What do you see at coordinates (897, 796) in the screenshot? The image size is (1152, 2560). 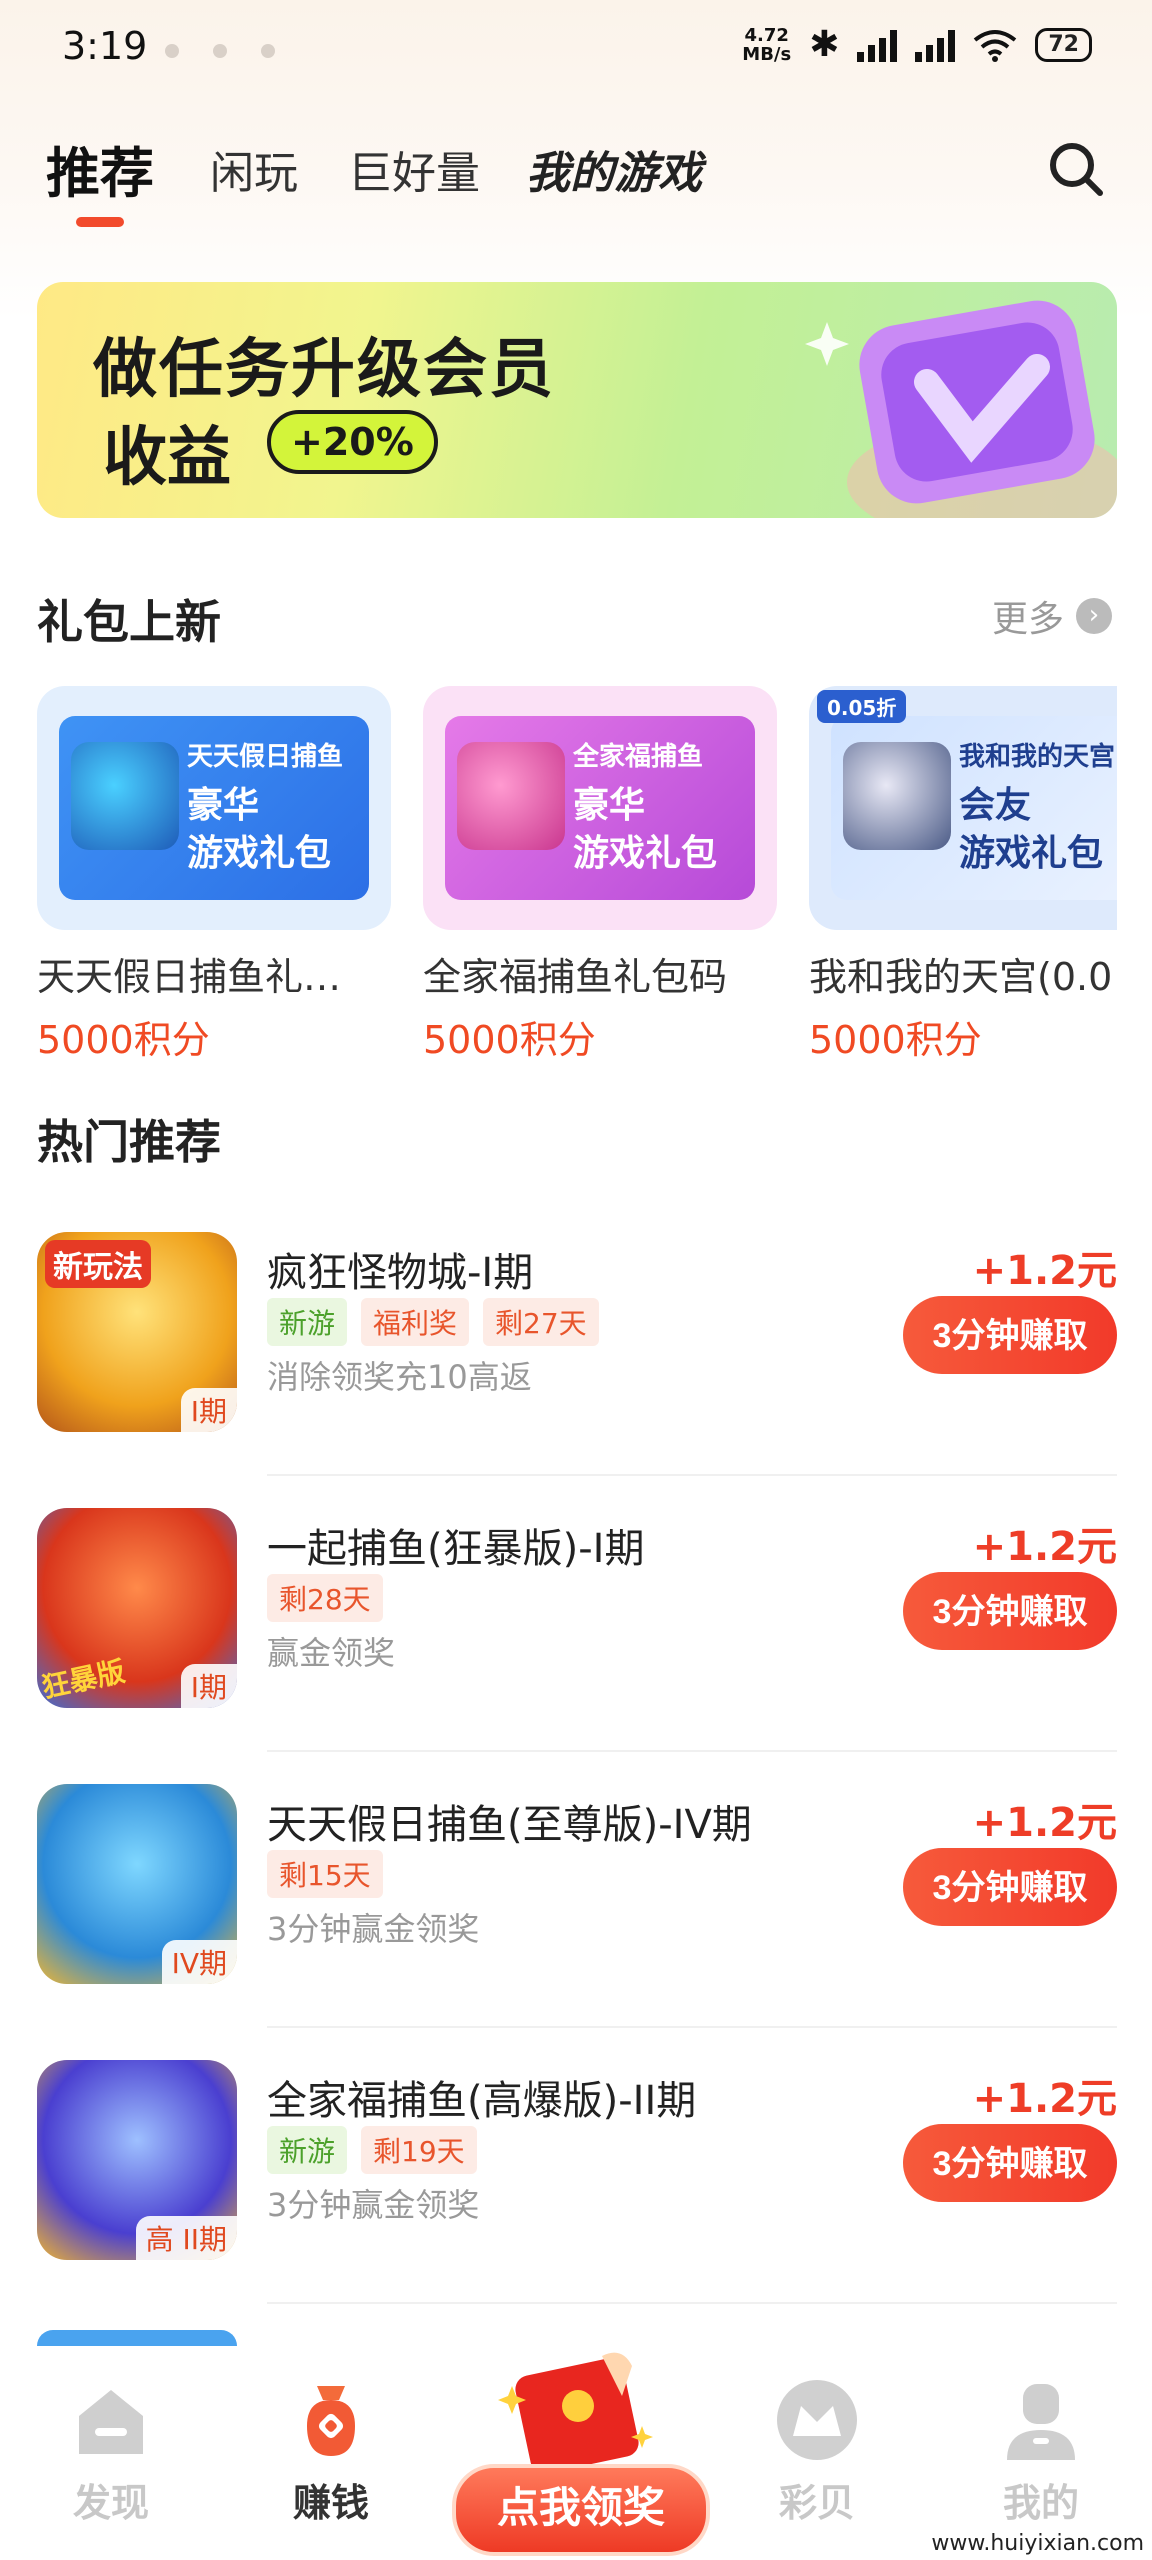 I see `fantasy-game-icon` at bounding box center [897, 796].